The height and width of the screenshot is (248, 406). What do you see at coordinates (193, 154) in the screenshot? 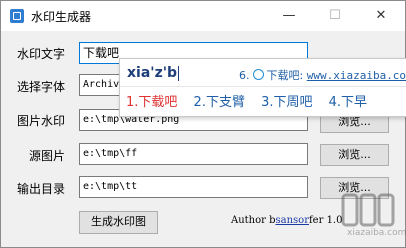
I see `source-image-input: e:\tmp\ff` at bounding box center [193, 154].